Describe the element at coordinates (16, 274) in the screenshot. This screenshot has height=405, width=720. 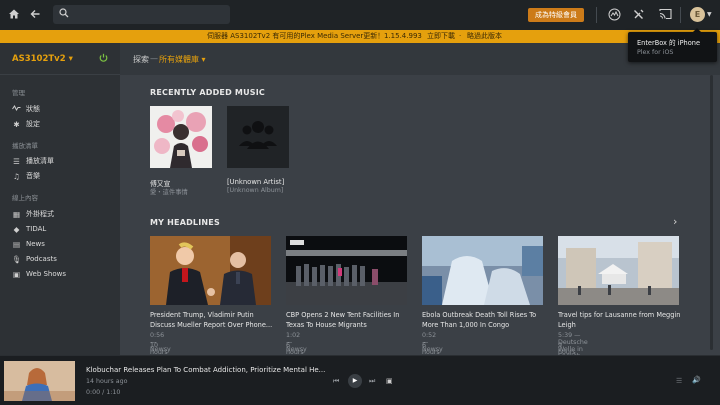
I see `web-shows-icon: ▣` at that location.